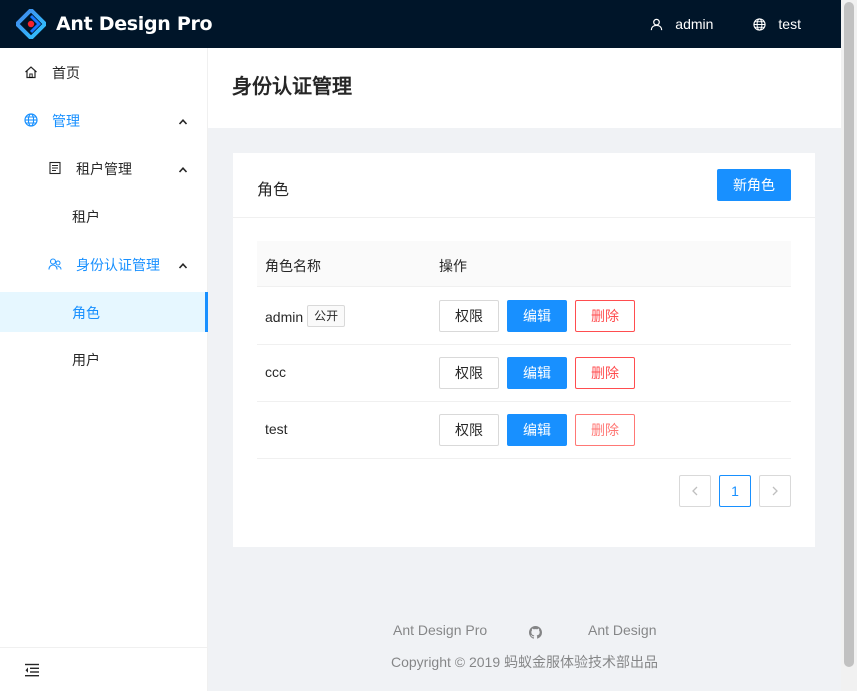 The height and width of the screenshot is (691, 857). I want to click on header-actions: admin test, so click(725, 24).